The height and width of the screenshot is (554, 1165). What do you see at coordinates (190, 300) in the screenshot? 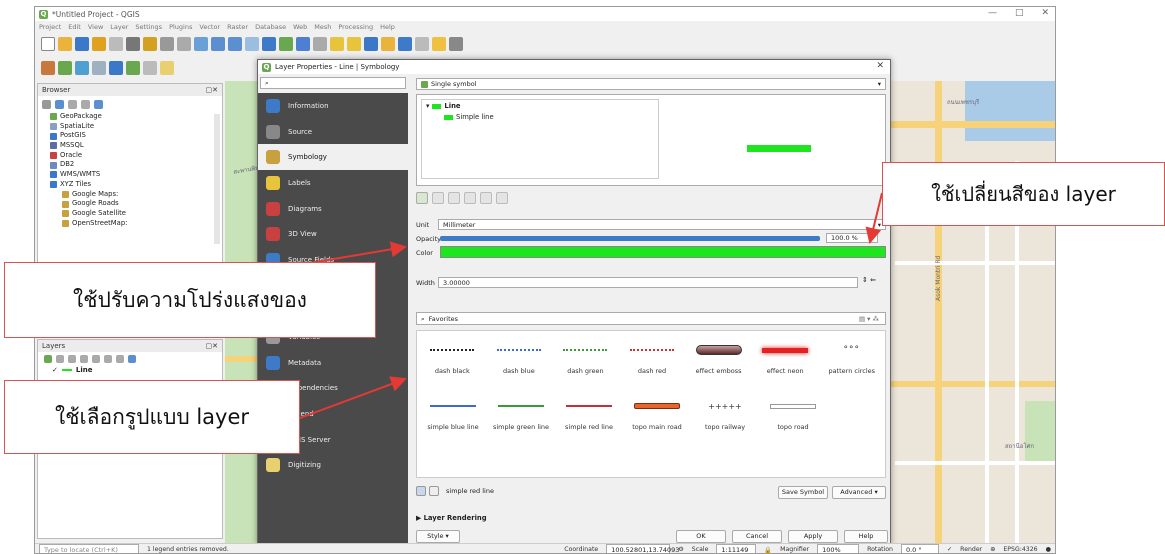
I see `annotation-opacity: ใช้ปรับความโปร่งแสงของ` at bounding box center [190, 300].